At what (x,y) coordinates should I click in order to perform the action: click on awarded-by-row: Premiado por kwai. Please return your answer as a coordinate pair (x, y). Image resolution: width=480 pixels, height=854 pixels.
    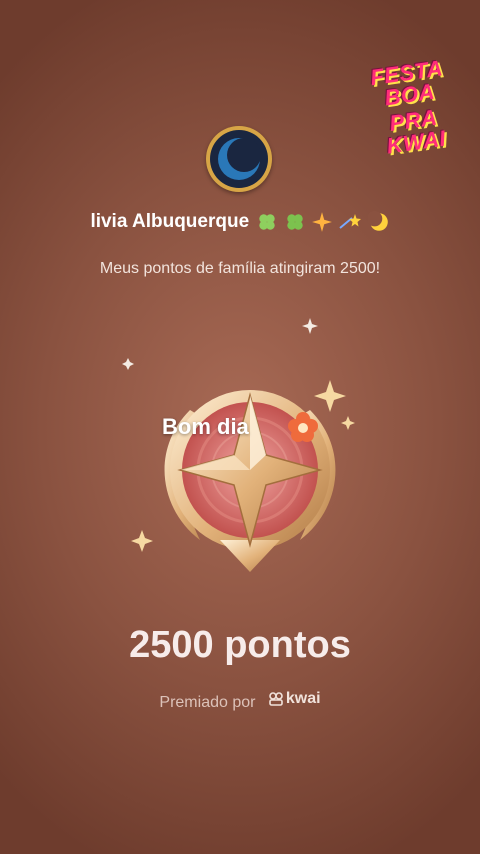
    Looking at the image, I should click on (240, 701).